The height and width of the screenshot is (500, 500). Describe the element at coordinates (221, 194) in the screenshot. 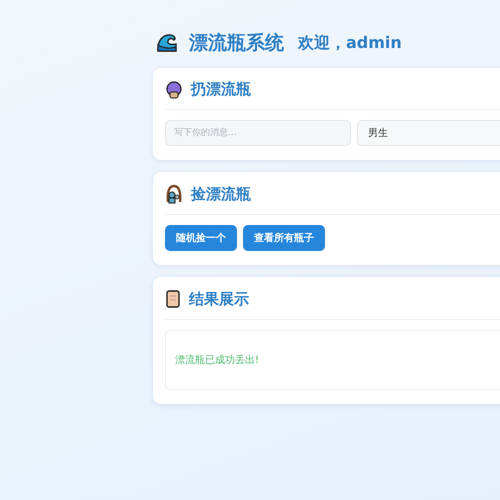

I see `section-title: 捡漂流瓶` at that location.